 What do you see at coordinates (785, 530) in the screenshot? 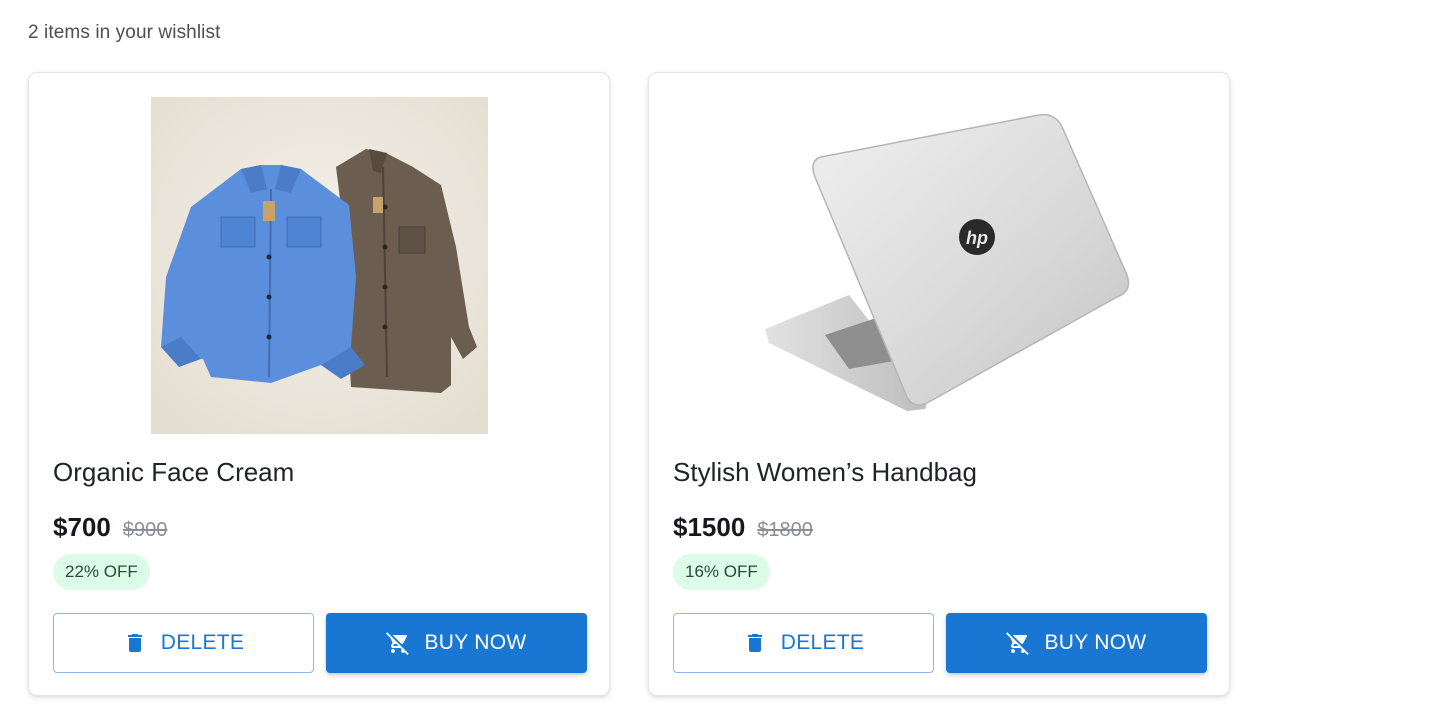
I see `original-price: $1800` at bounding box center [785, 530].